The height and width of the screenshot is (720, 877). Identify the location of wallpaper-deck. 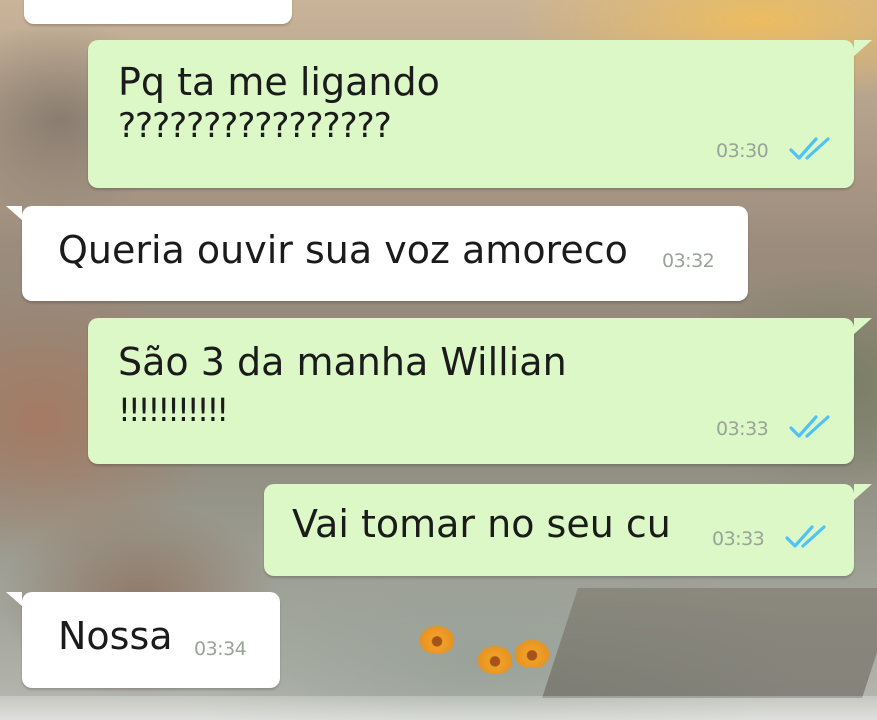
(709, 643).